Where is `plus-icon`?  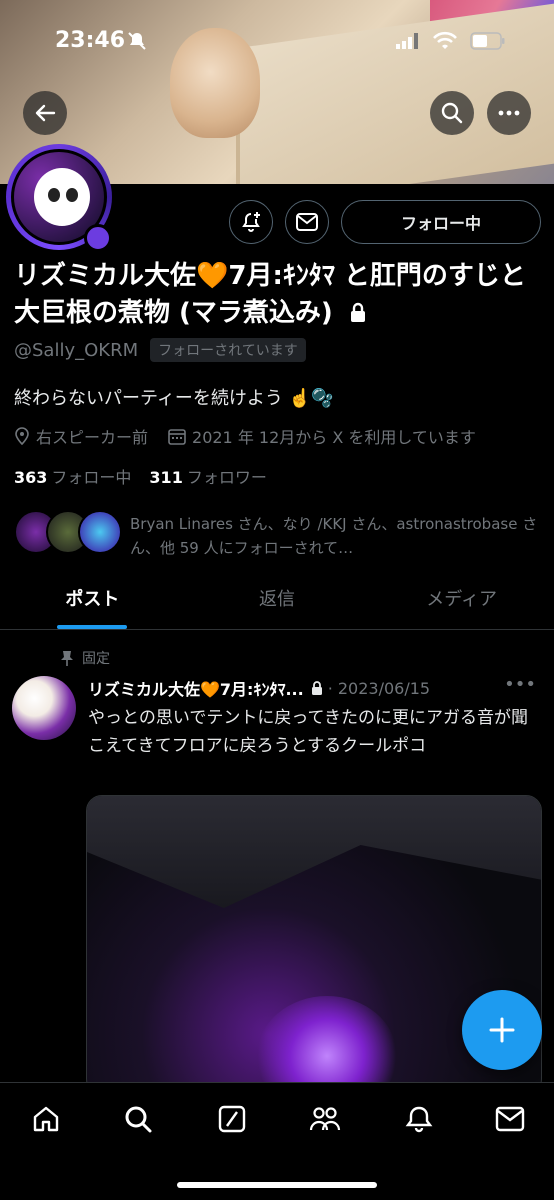
plus-icon is located at coordinates (502, 1030).